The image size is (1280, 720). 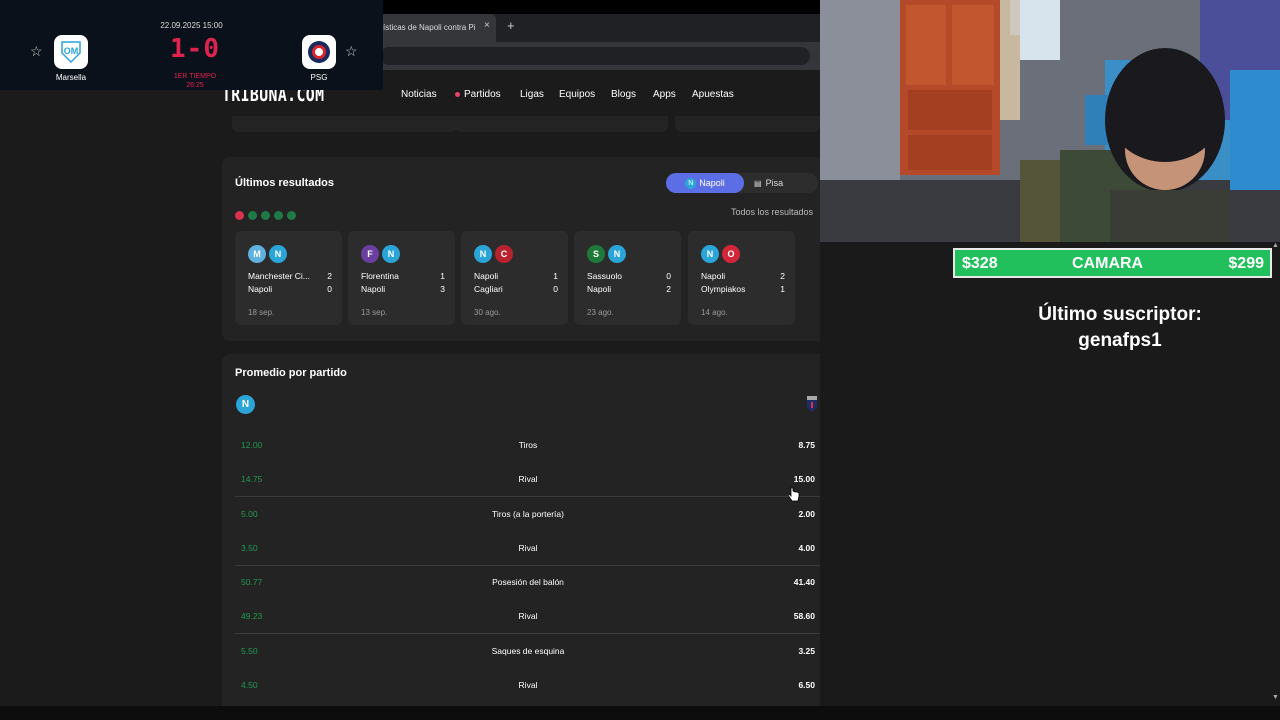 I want to click on result-row: Napoli 0, so click(x=290, y=289).